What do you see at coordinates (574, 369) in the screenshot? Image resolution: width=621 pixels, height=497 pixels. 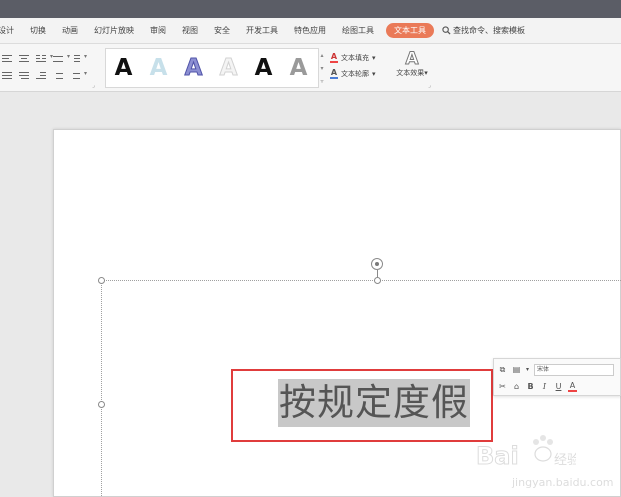 I see `font-name-select: 宋体` at bounding box center [574, 369].